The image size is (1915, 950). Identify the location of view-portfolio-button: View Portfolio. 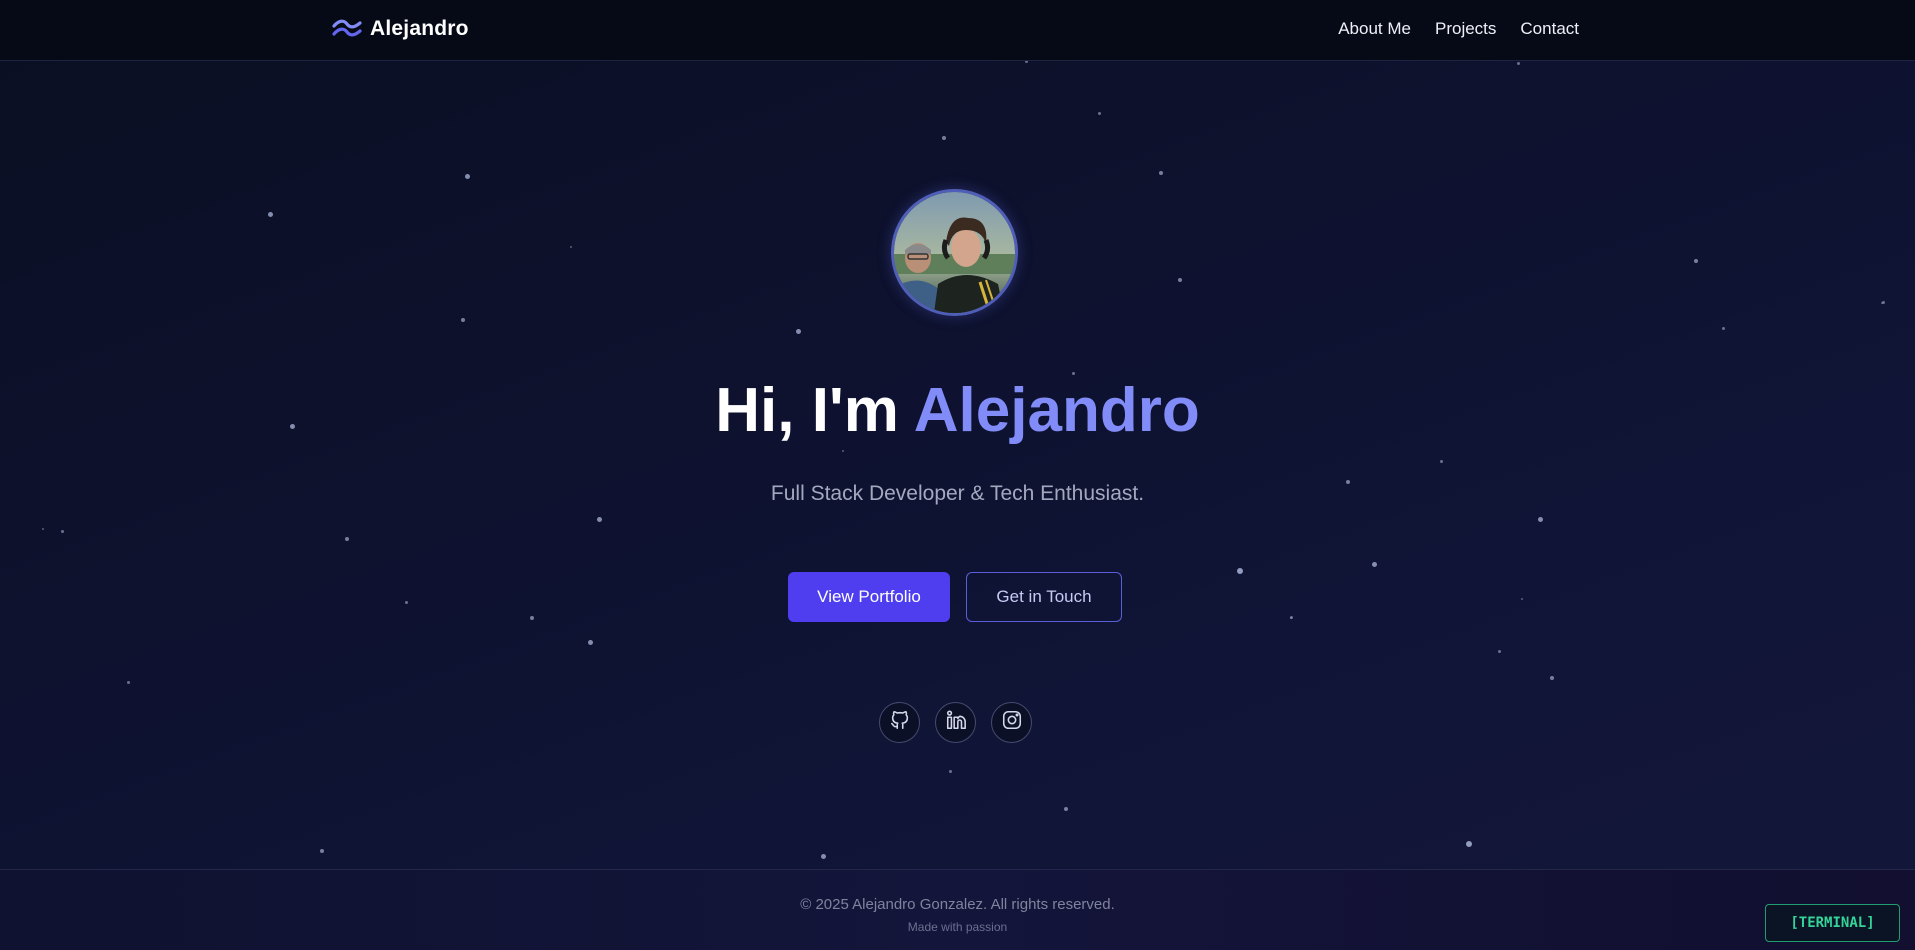
(869, 597).